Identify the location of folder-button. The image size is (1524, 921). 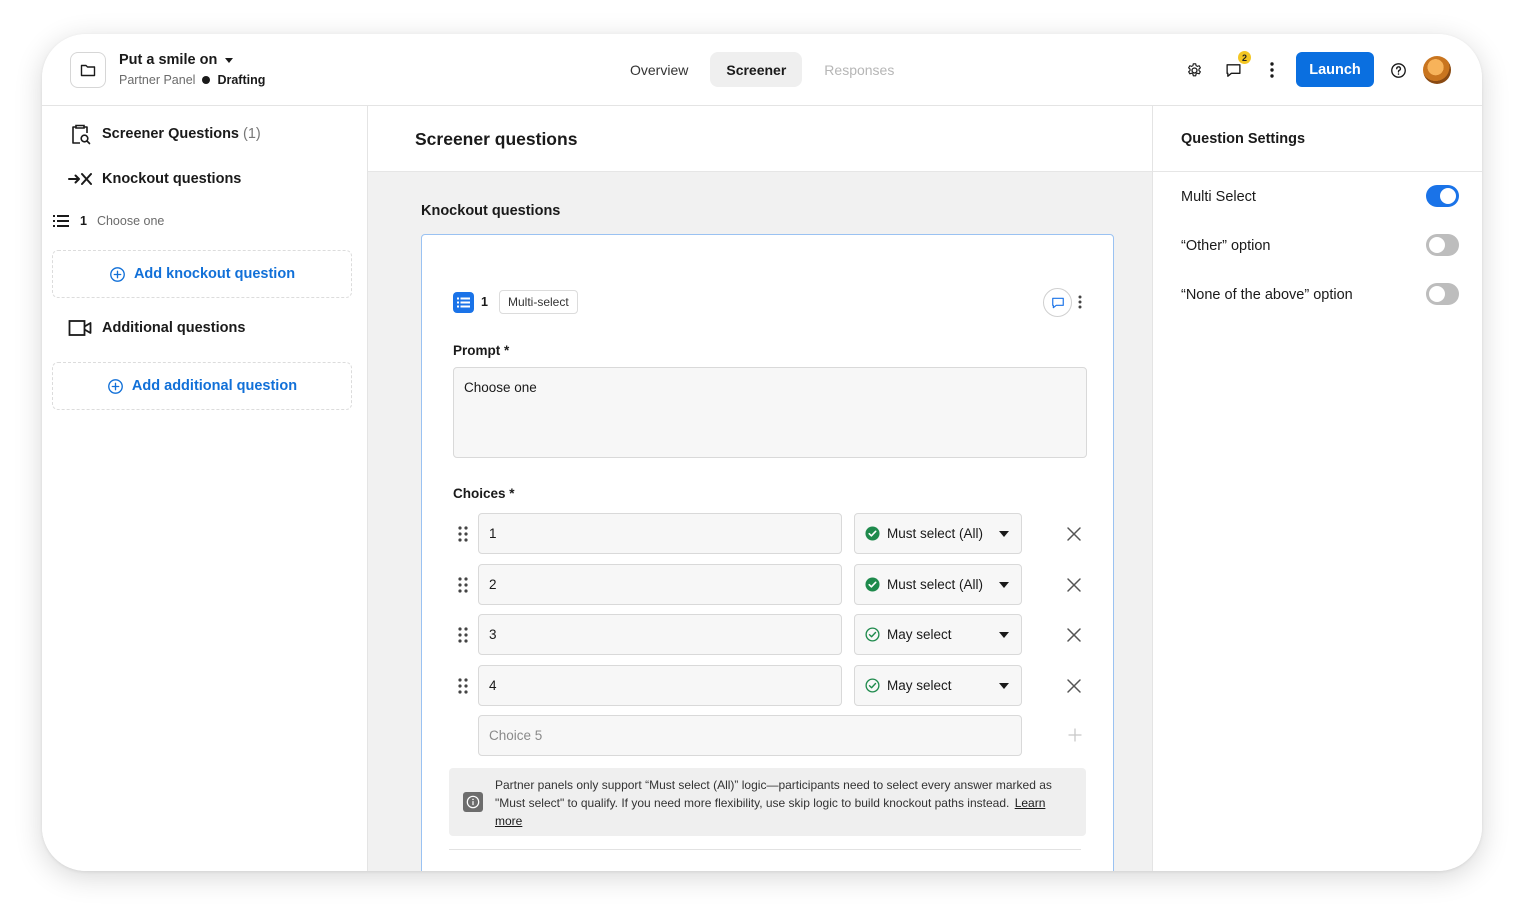
(88, 70).